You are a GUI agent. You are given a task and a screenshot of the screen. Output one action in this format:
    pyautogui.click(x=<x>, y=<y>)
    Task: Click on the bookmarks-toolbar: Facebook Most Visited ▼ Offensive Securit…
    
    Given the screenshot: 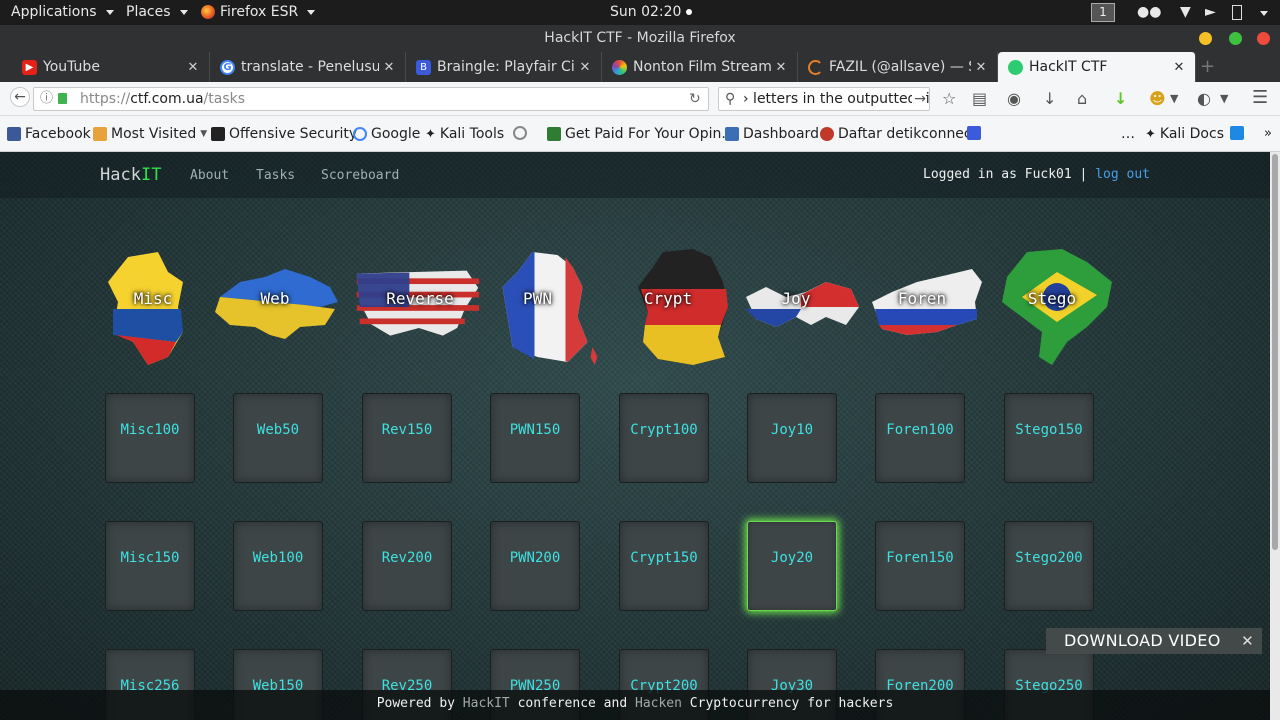 What is the action you would take?
    pyautogui.click(x=640, y=134)
    